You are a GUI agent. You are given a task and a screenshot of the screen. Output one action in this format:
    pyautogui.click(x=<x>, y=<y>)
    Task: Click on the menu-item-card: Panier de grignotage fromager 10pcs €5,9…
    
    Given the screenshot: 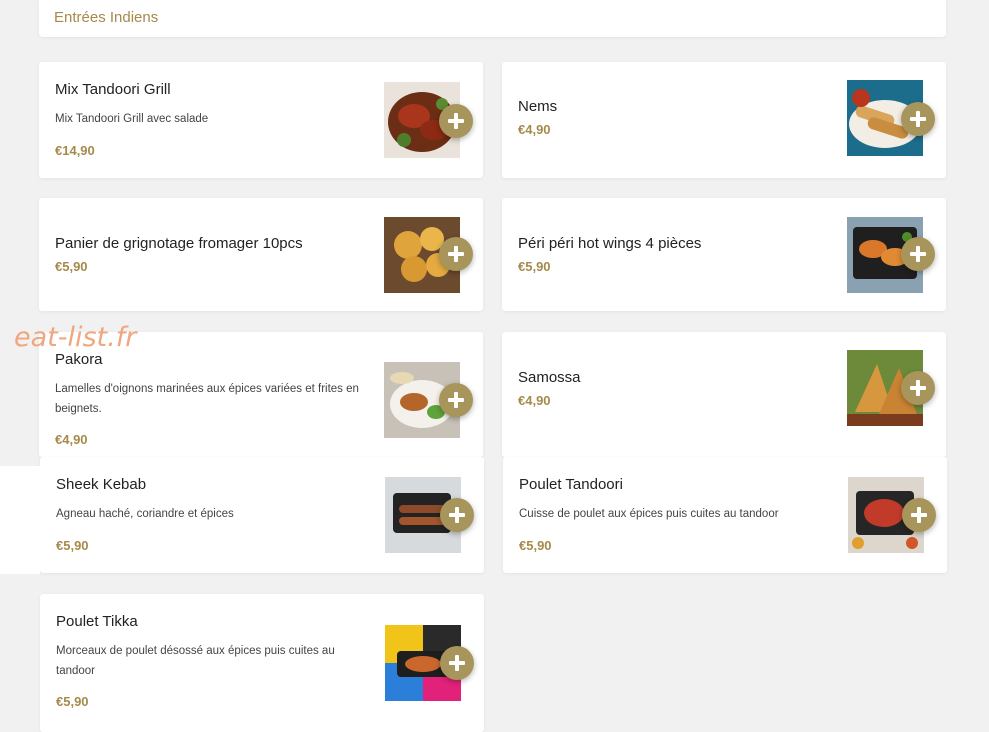 What is the action you would take?
    pyautogui.click(x=261, y=254)
    